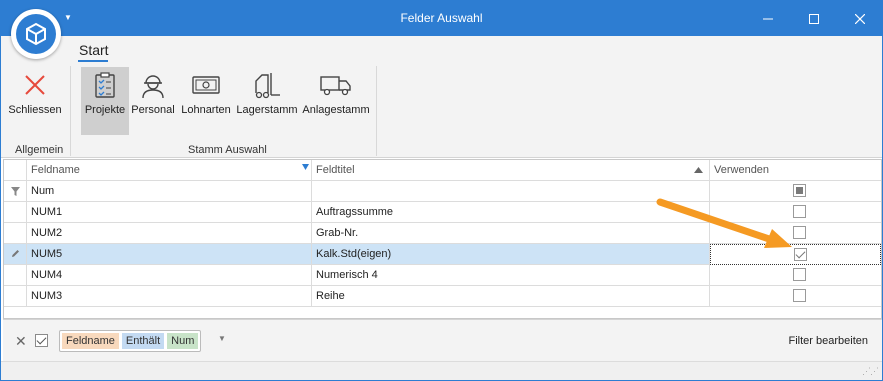 The height and width of the screenshot is (381, 883). I want to click on close-window-button, so click(860, 18).